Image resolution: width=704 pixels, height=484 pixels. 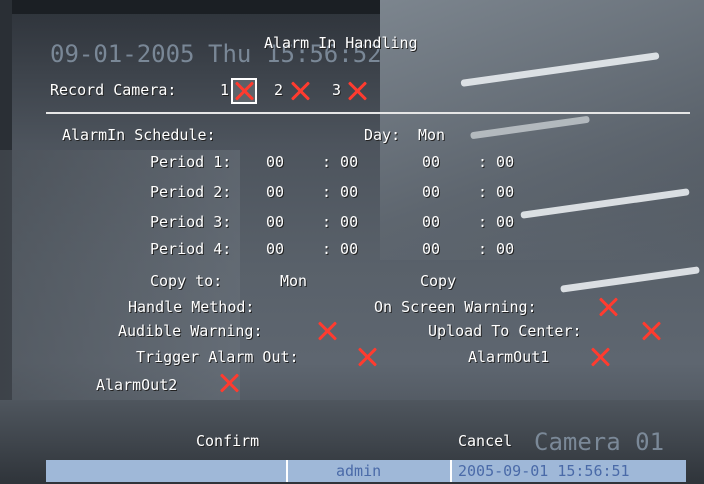 I want to click on record-camera-2-label: 2, so click(x=279, y=90).